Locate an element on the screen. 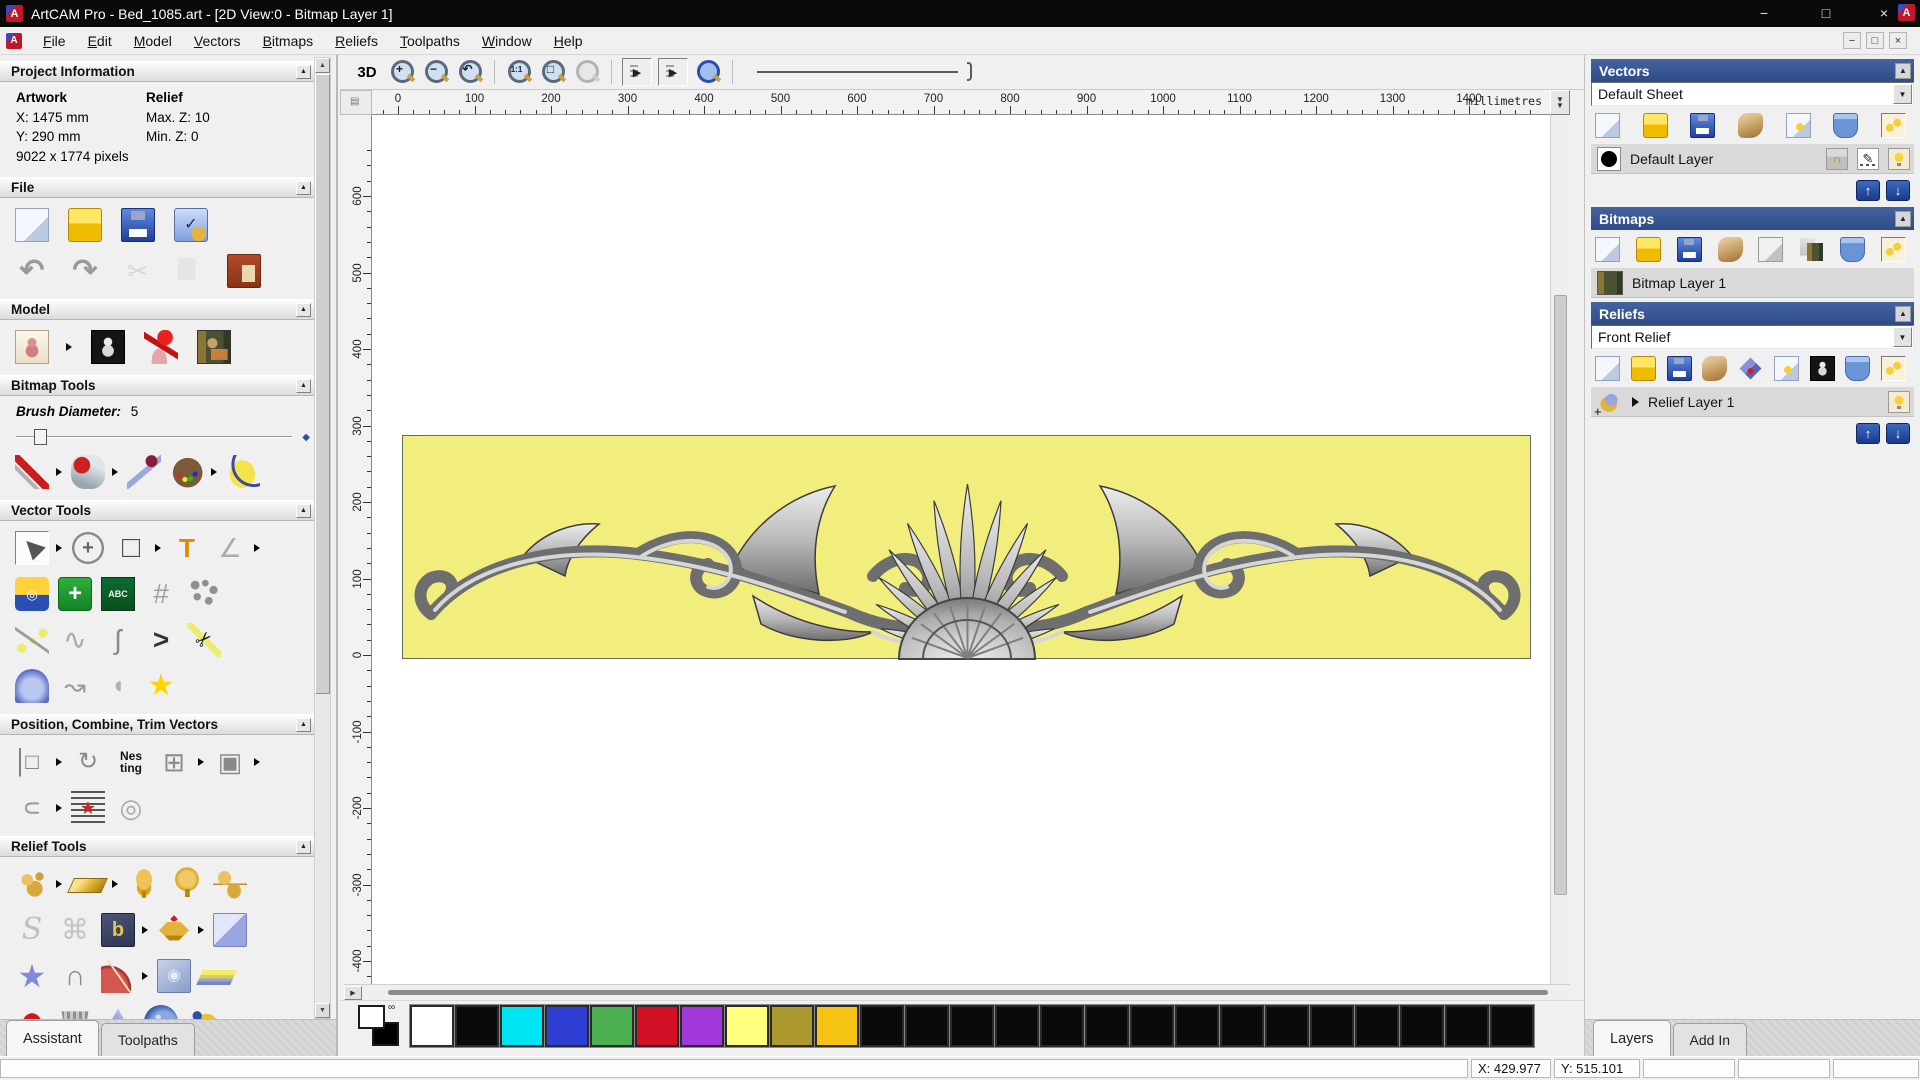 The width and height of the screenshot is (1920, 1080). relief-from-image-flyout-arrow is located at coordinates (145, 930).